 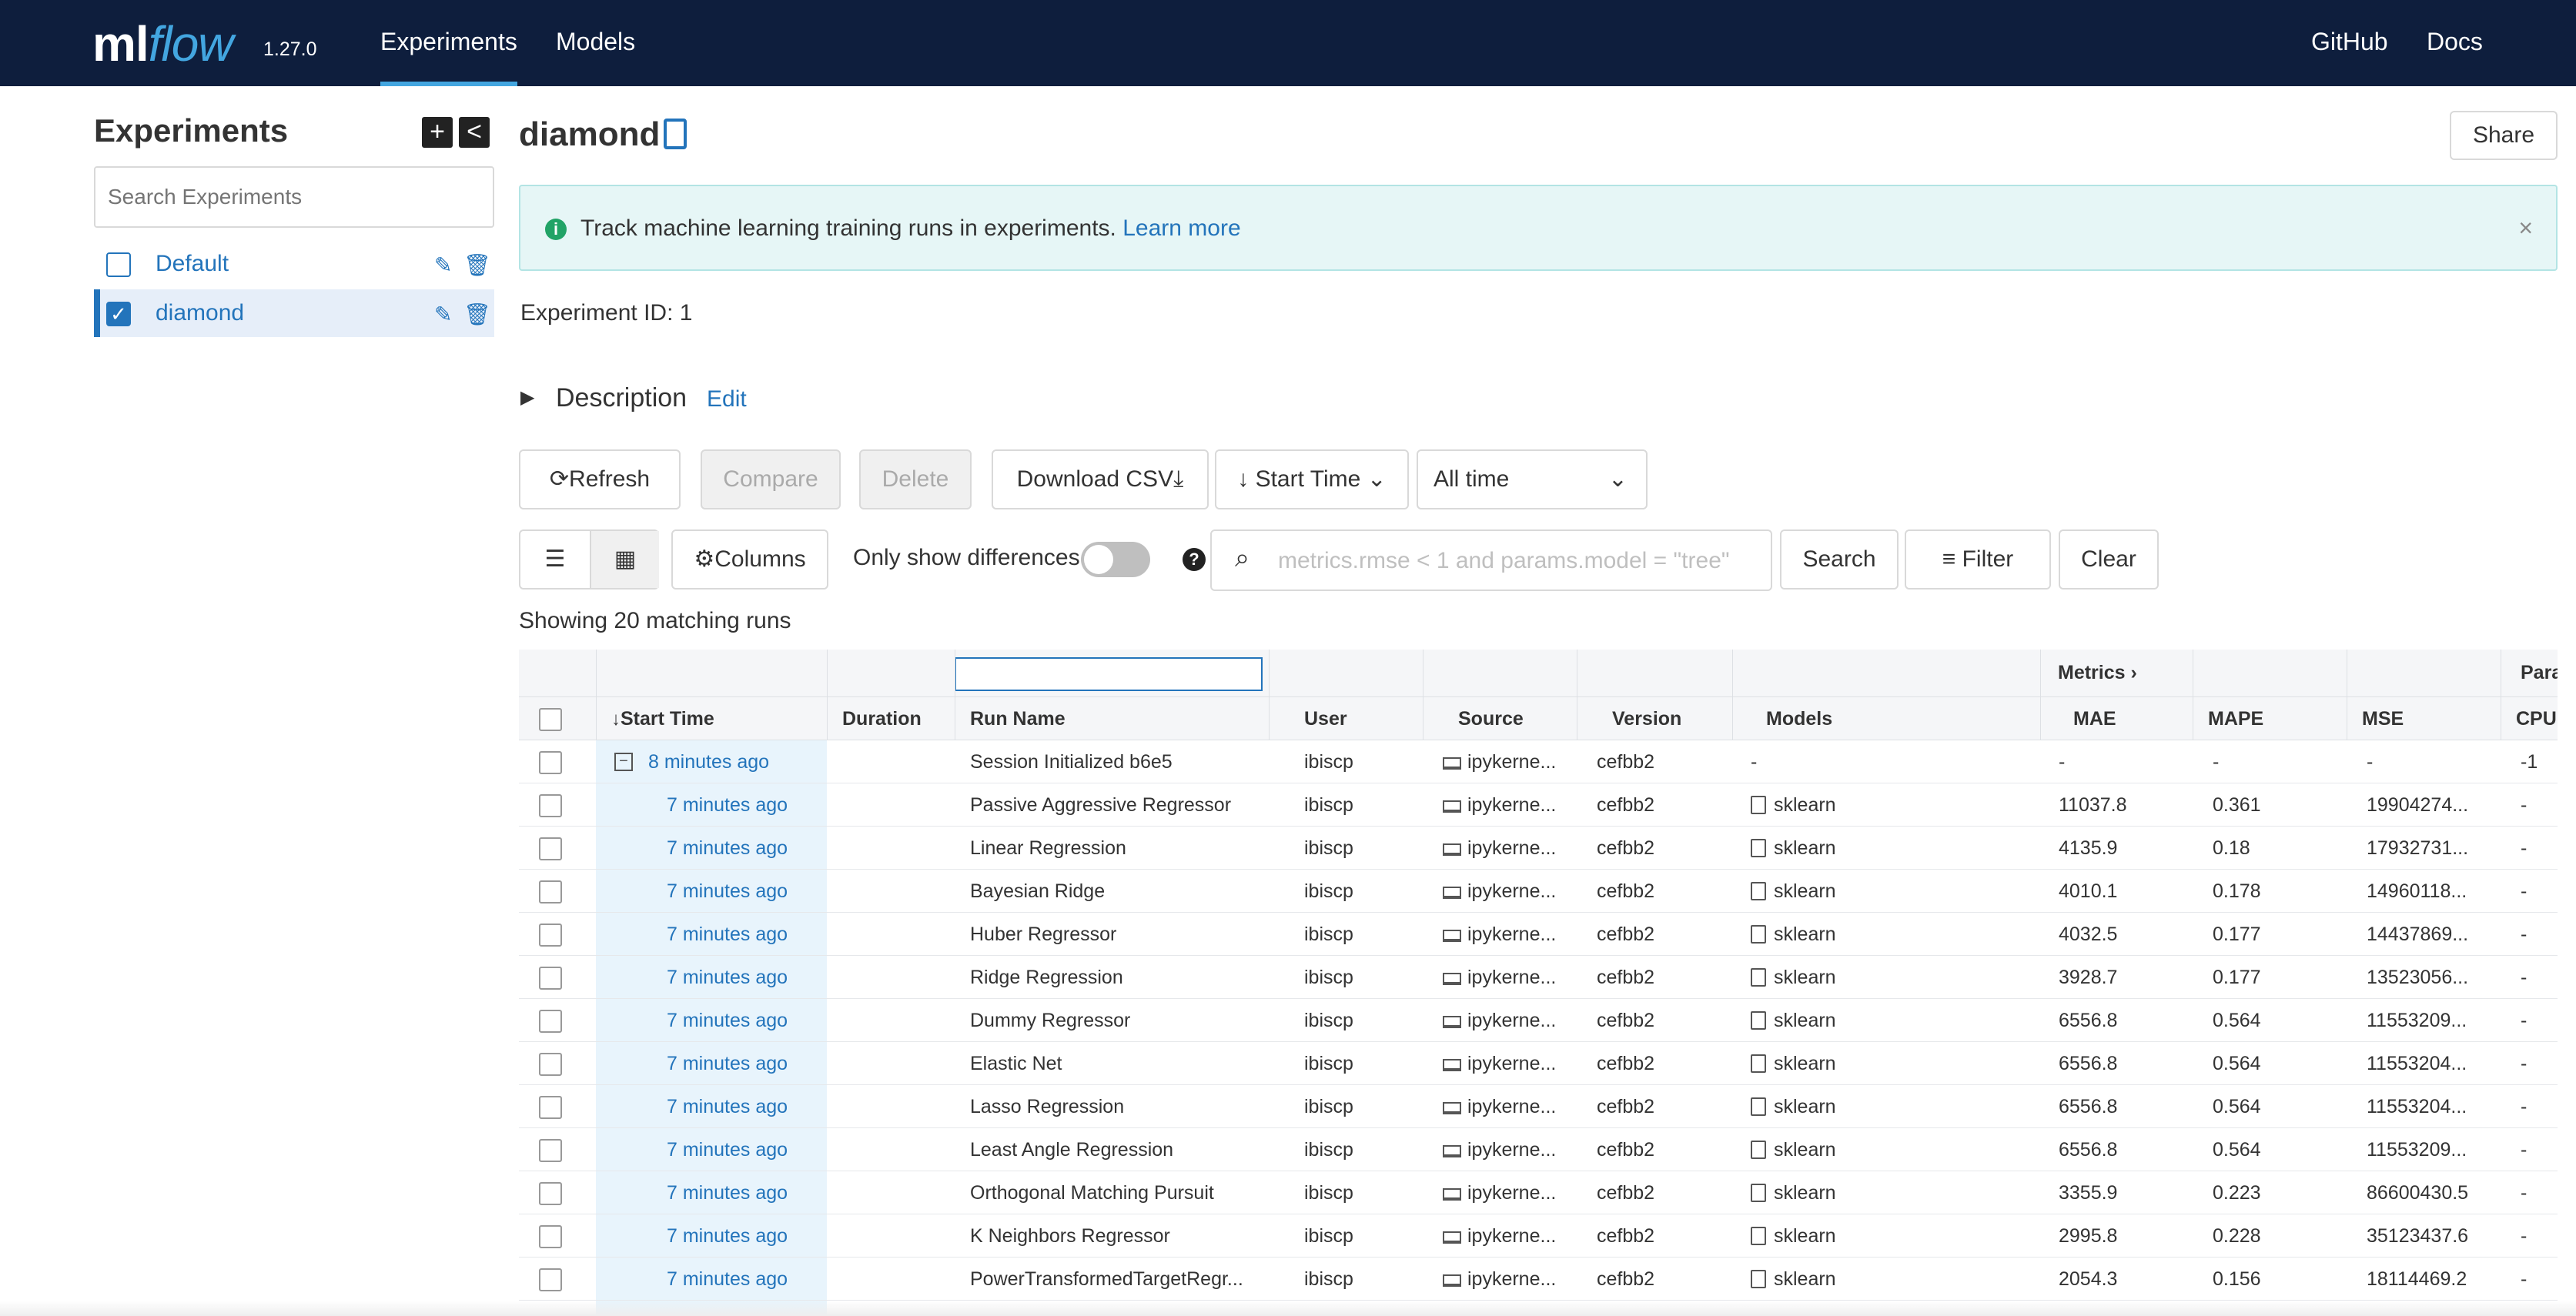 What do you see at coordinates (1117, 1020) in the screenshot?
I see `run-name: Dummy Regressor` at bounding box center [1117, 1020].